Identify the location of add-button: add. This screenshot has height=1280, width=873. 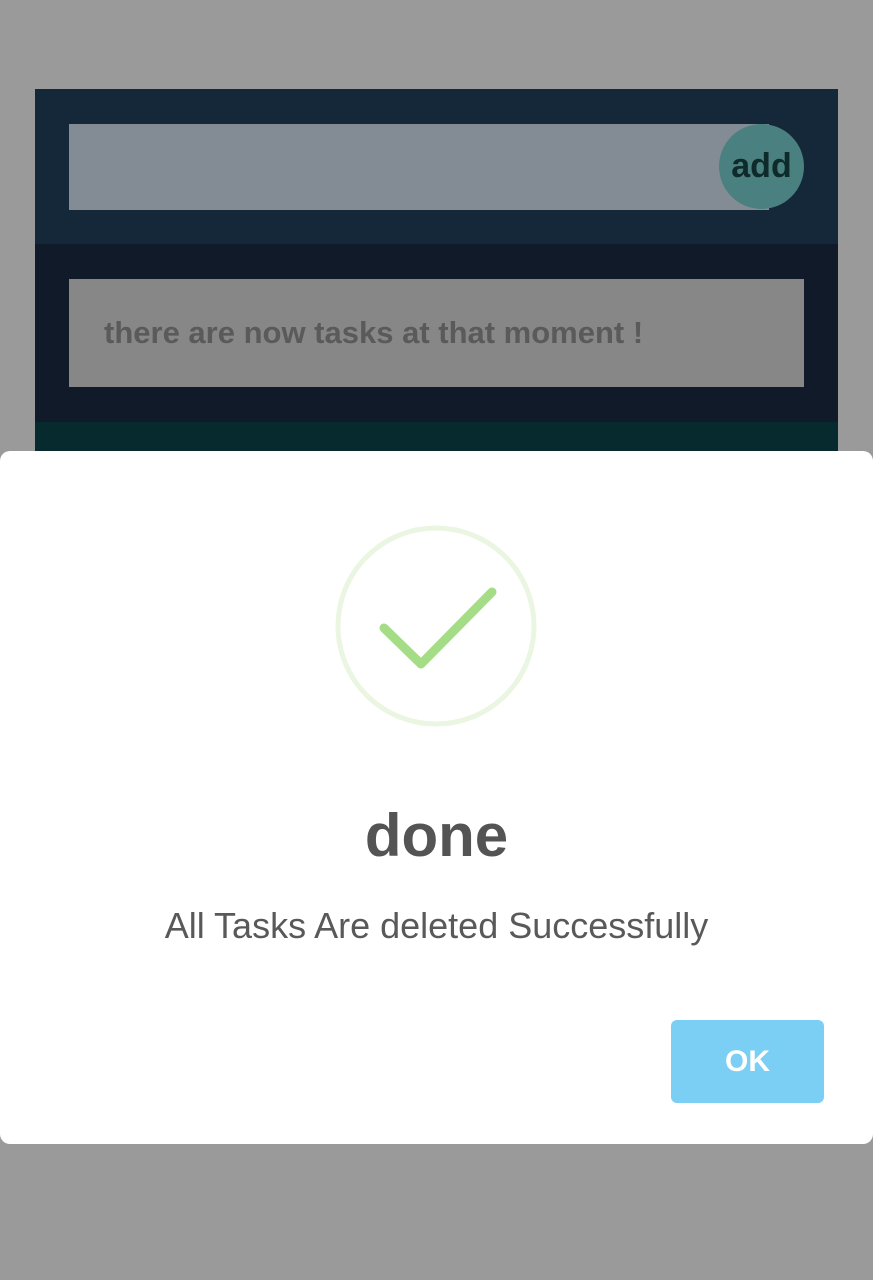
(761, 166).